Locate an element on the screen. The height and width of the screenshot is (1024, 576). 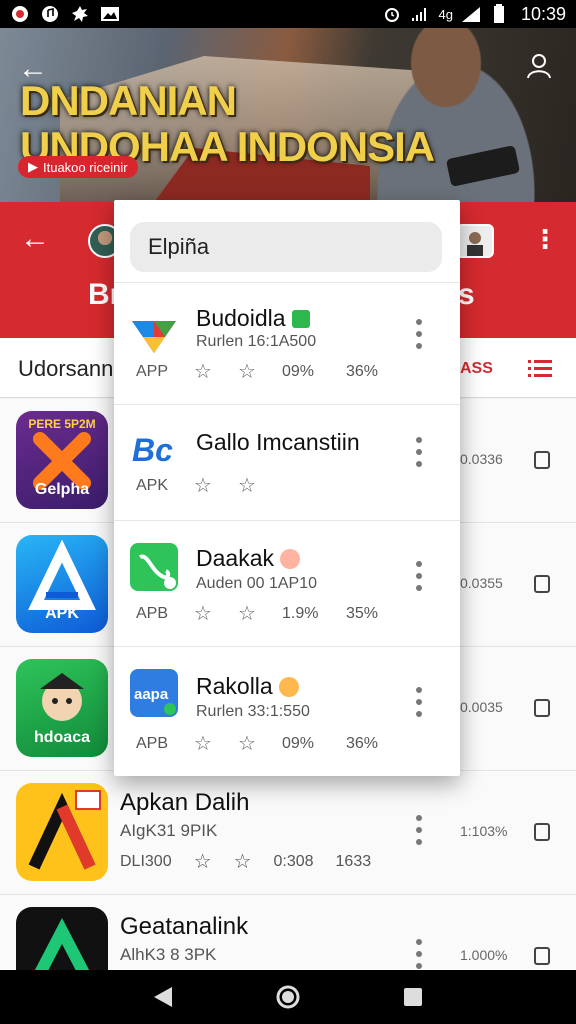
app-icon-hdoaca: hdoaca is located at coordinates (62, 708).